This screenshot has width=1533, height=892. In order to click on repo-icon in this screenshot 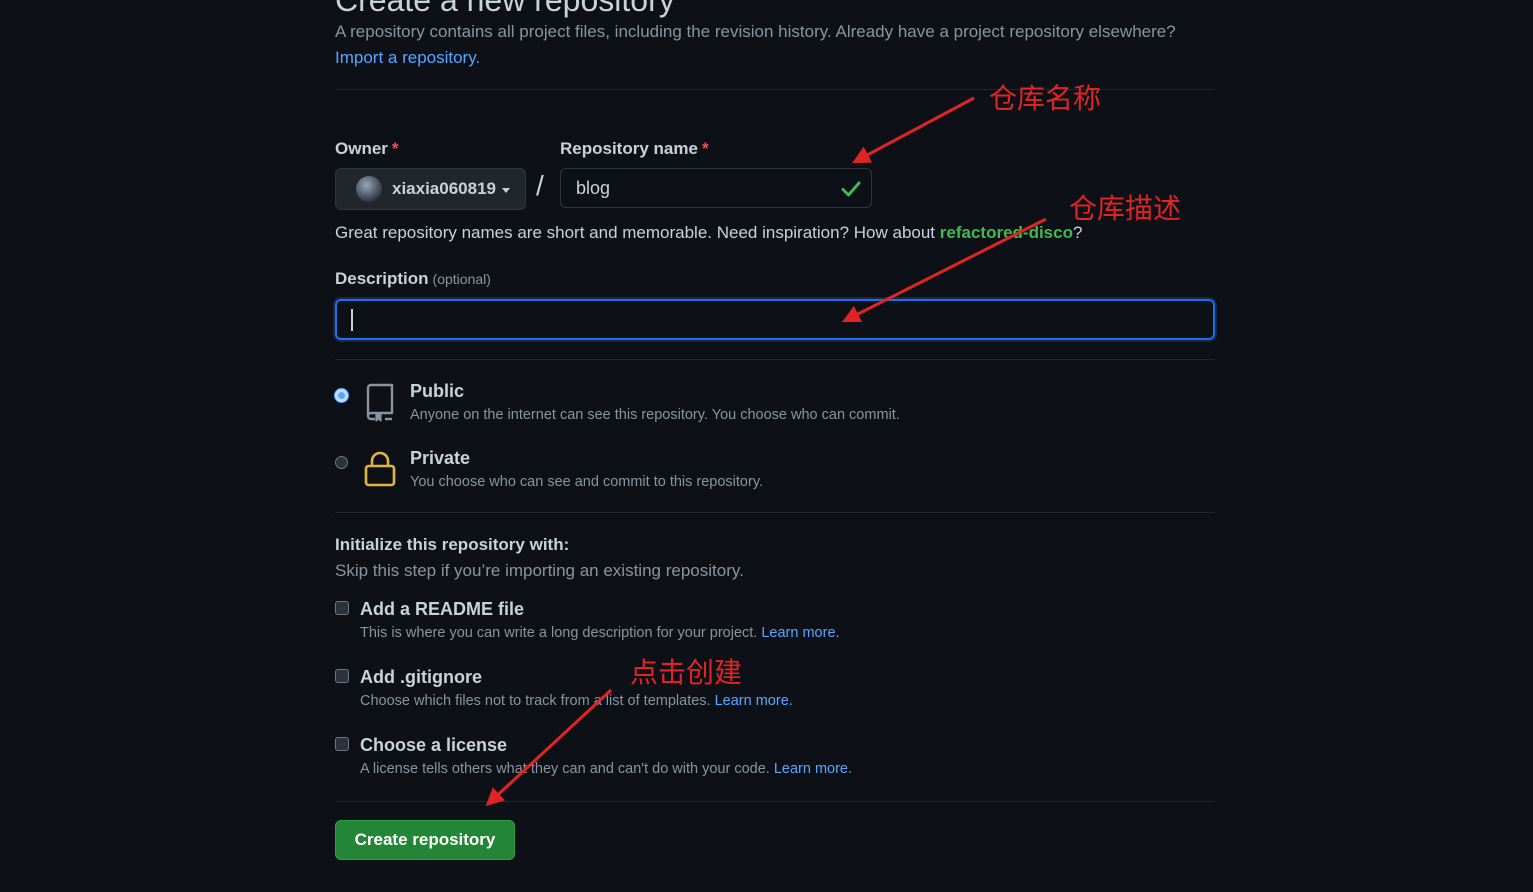, I will do `click(380, 402)`.